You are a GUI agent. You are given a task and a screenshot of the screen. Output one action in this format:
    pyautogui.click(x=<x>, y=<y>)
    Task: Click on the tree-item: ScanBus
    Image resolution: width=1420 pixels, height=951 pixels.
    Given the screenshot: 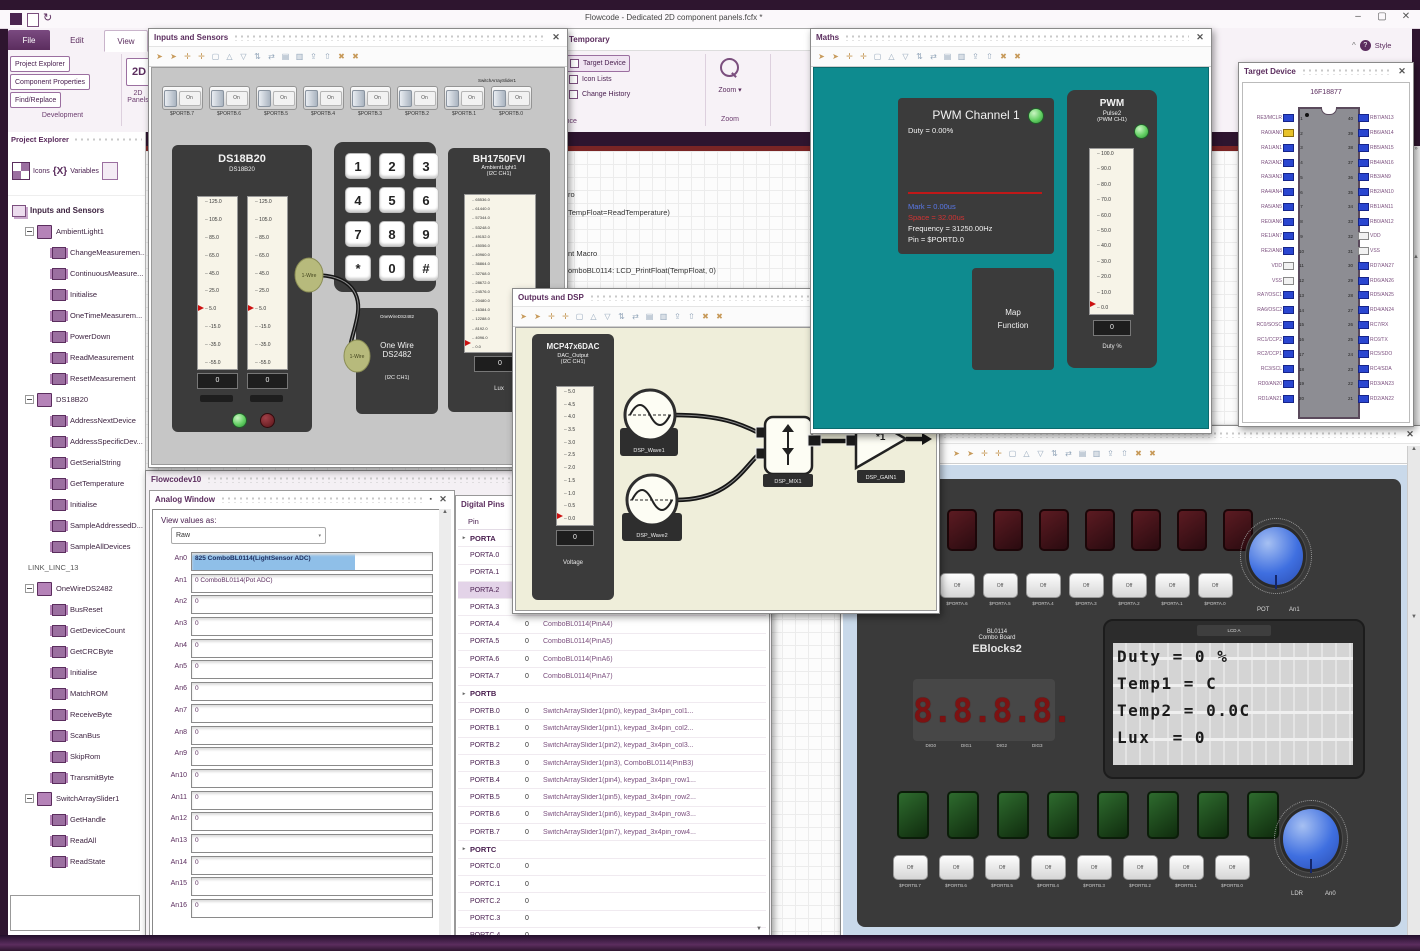 What is the action you would take?
    pyautogui.click(x=78, y=735)
    